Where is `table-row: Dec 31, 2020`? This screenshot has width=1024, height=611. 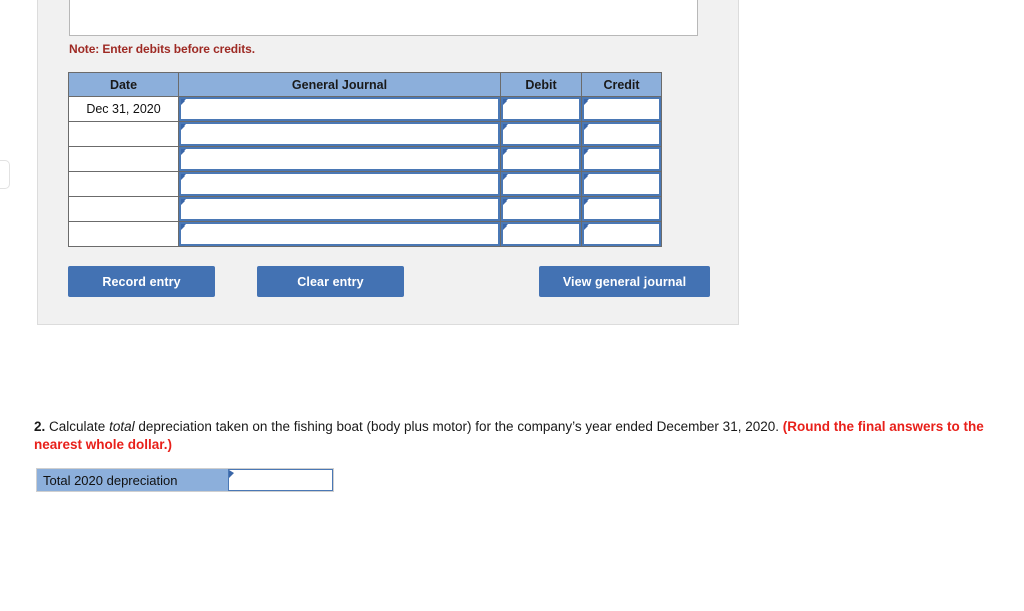 table-row: Dec 31, 2020 is located at coordinates (365, 109).